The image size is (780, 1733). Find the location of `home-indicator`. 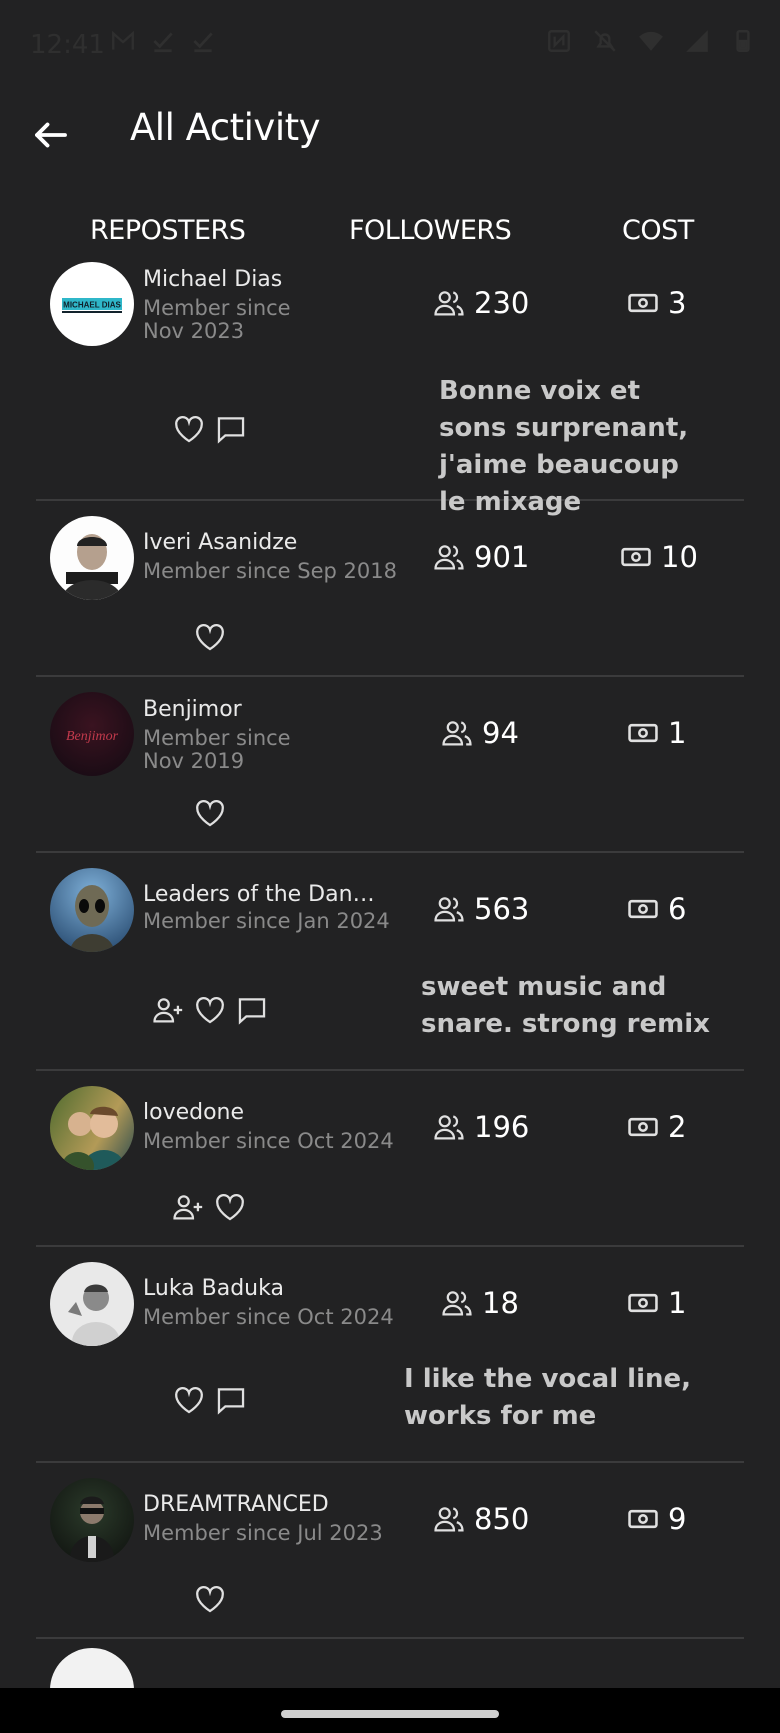

home-indicator is located at coordinates (390, 1714).